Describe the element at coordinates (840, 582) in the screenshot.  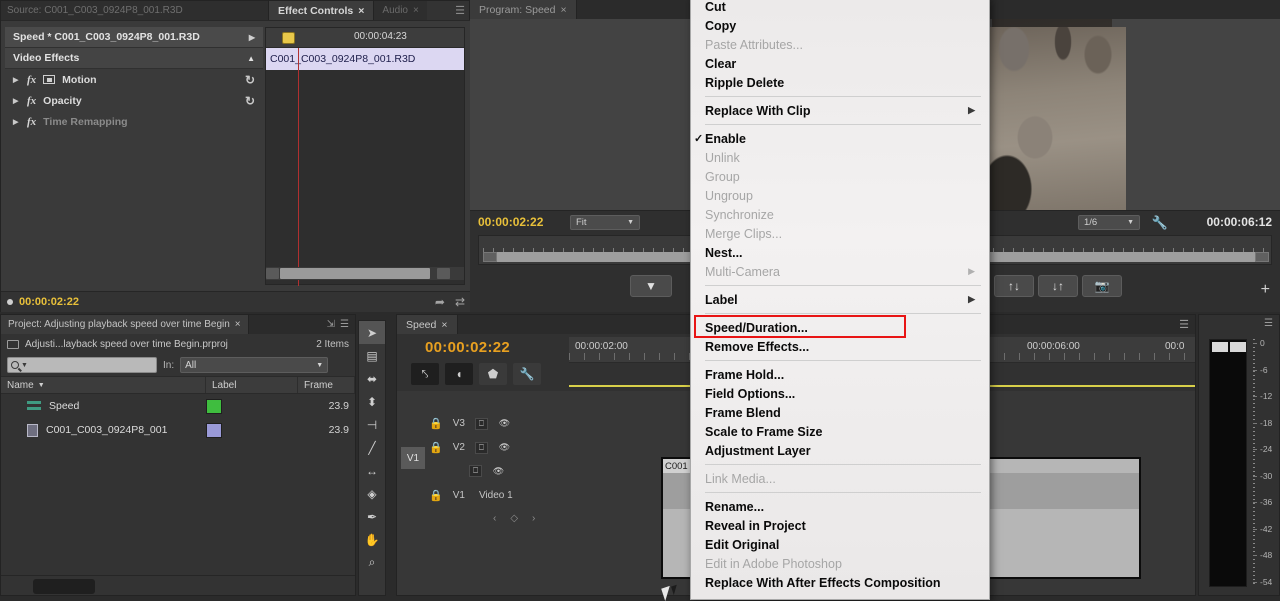
I see `menu-item-replace-with-after-effects-composition: Replace With After Effects Composition` at that location.